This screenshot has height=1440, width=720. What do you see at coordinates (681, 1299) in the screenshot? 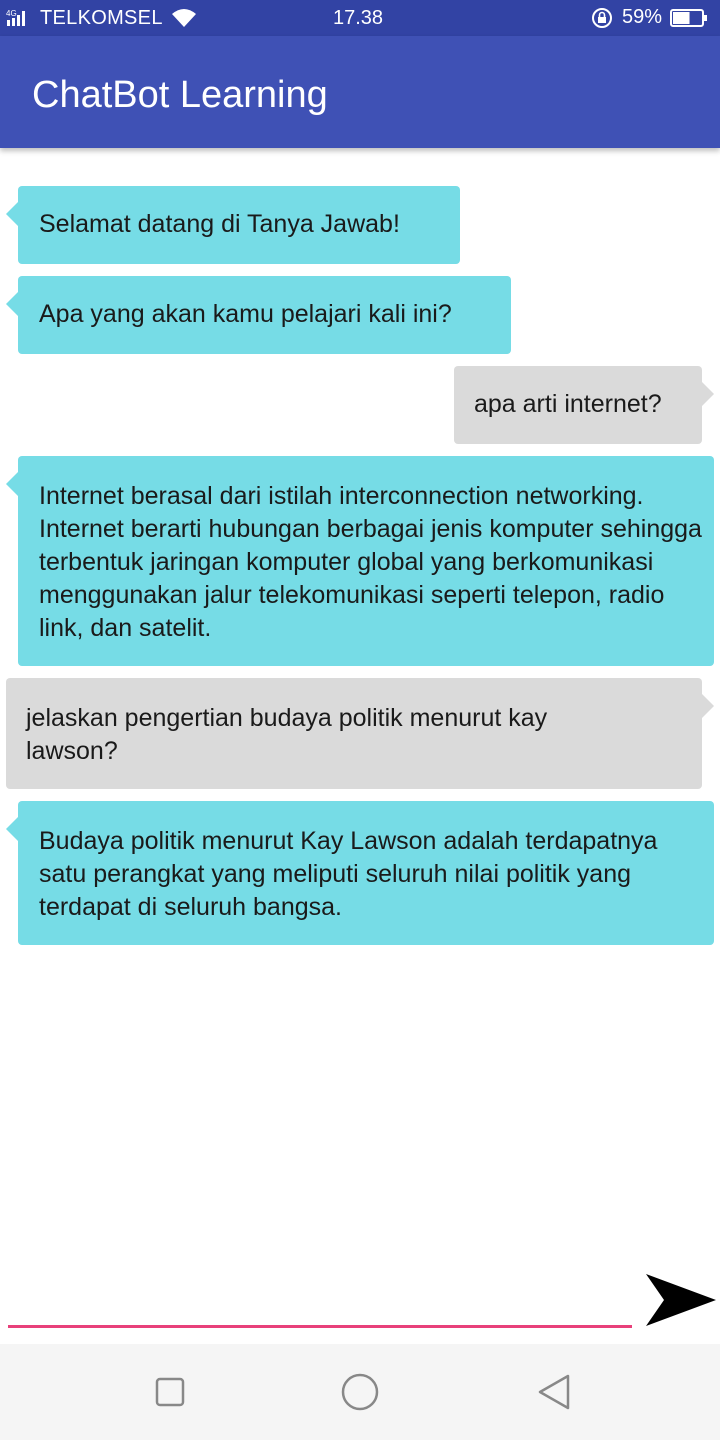
I see `send-icon` at bounding box center [681, 1299].